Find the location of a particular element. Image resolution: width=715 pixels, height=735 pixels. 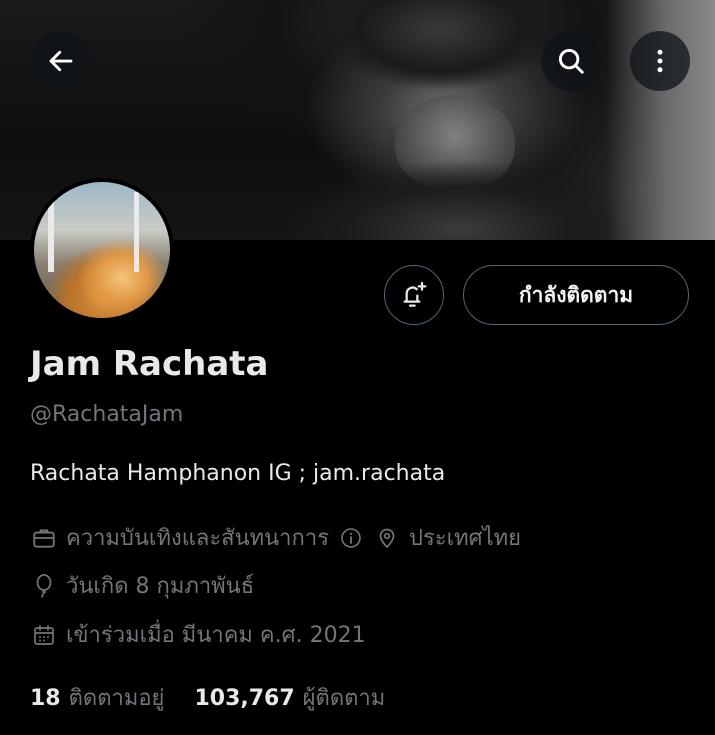

followers-stat: 103,767 ผู้ติดตาม is located at coordinates (289, 697).